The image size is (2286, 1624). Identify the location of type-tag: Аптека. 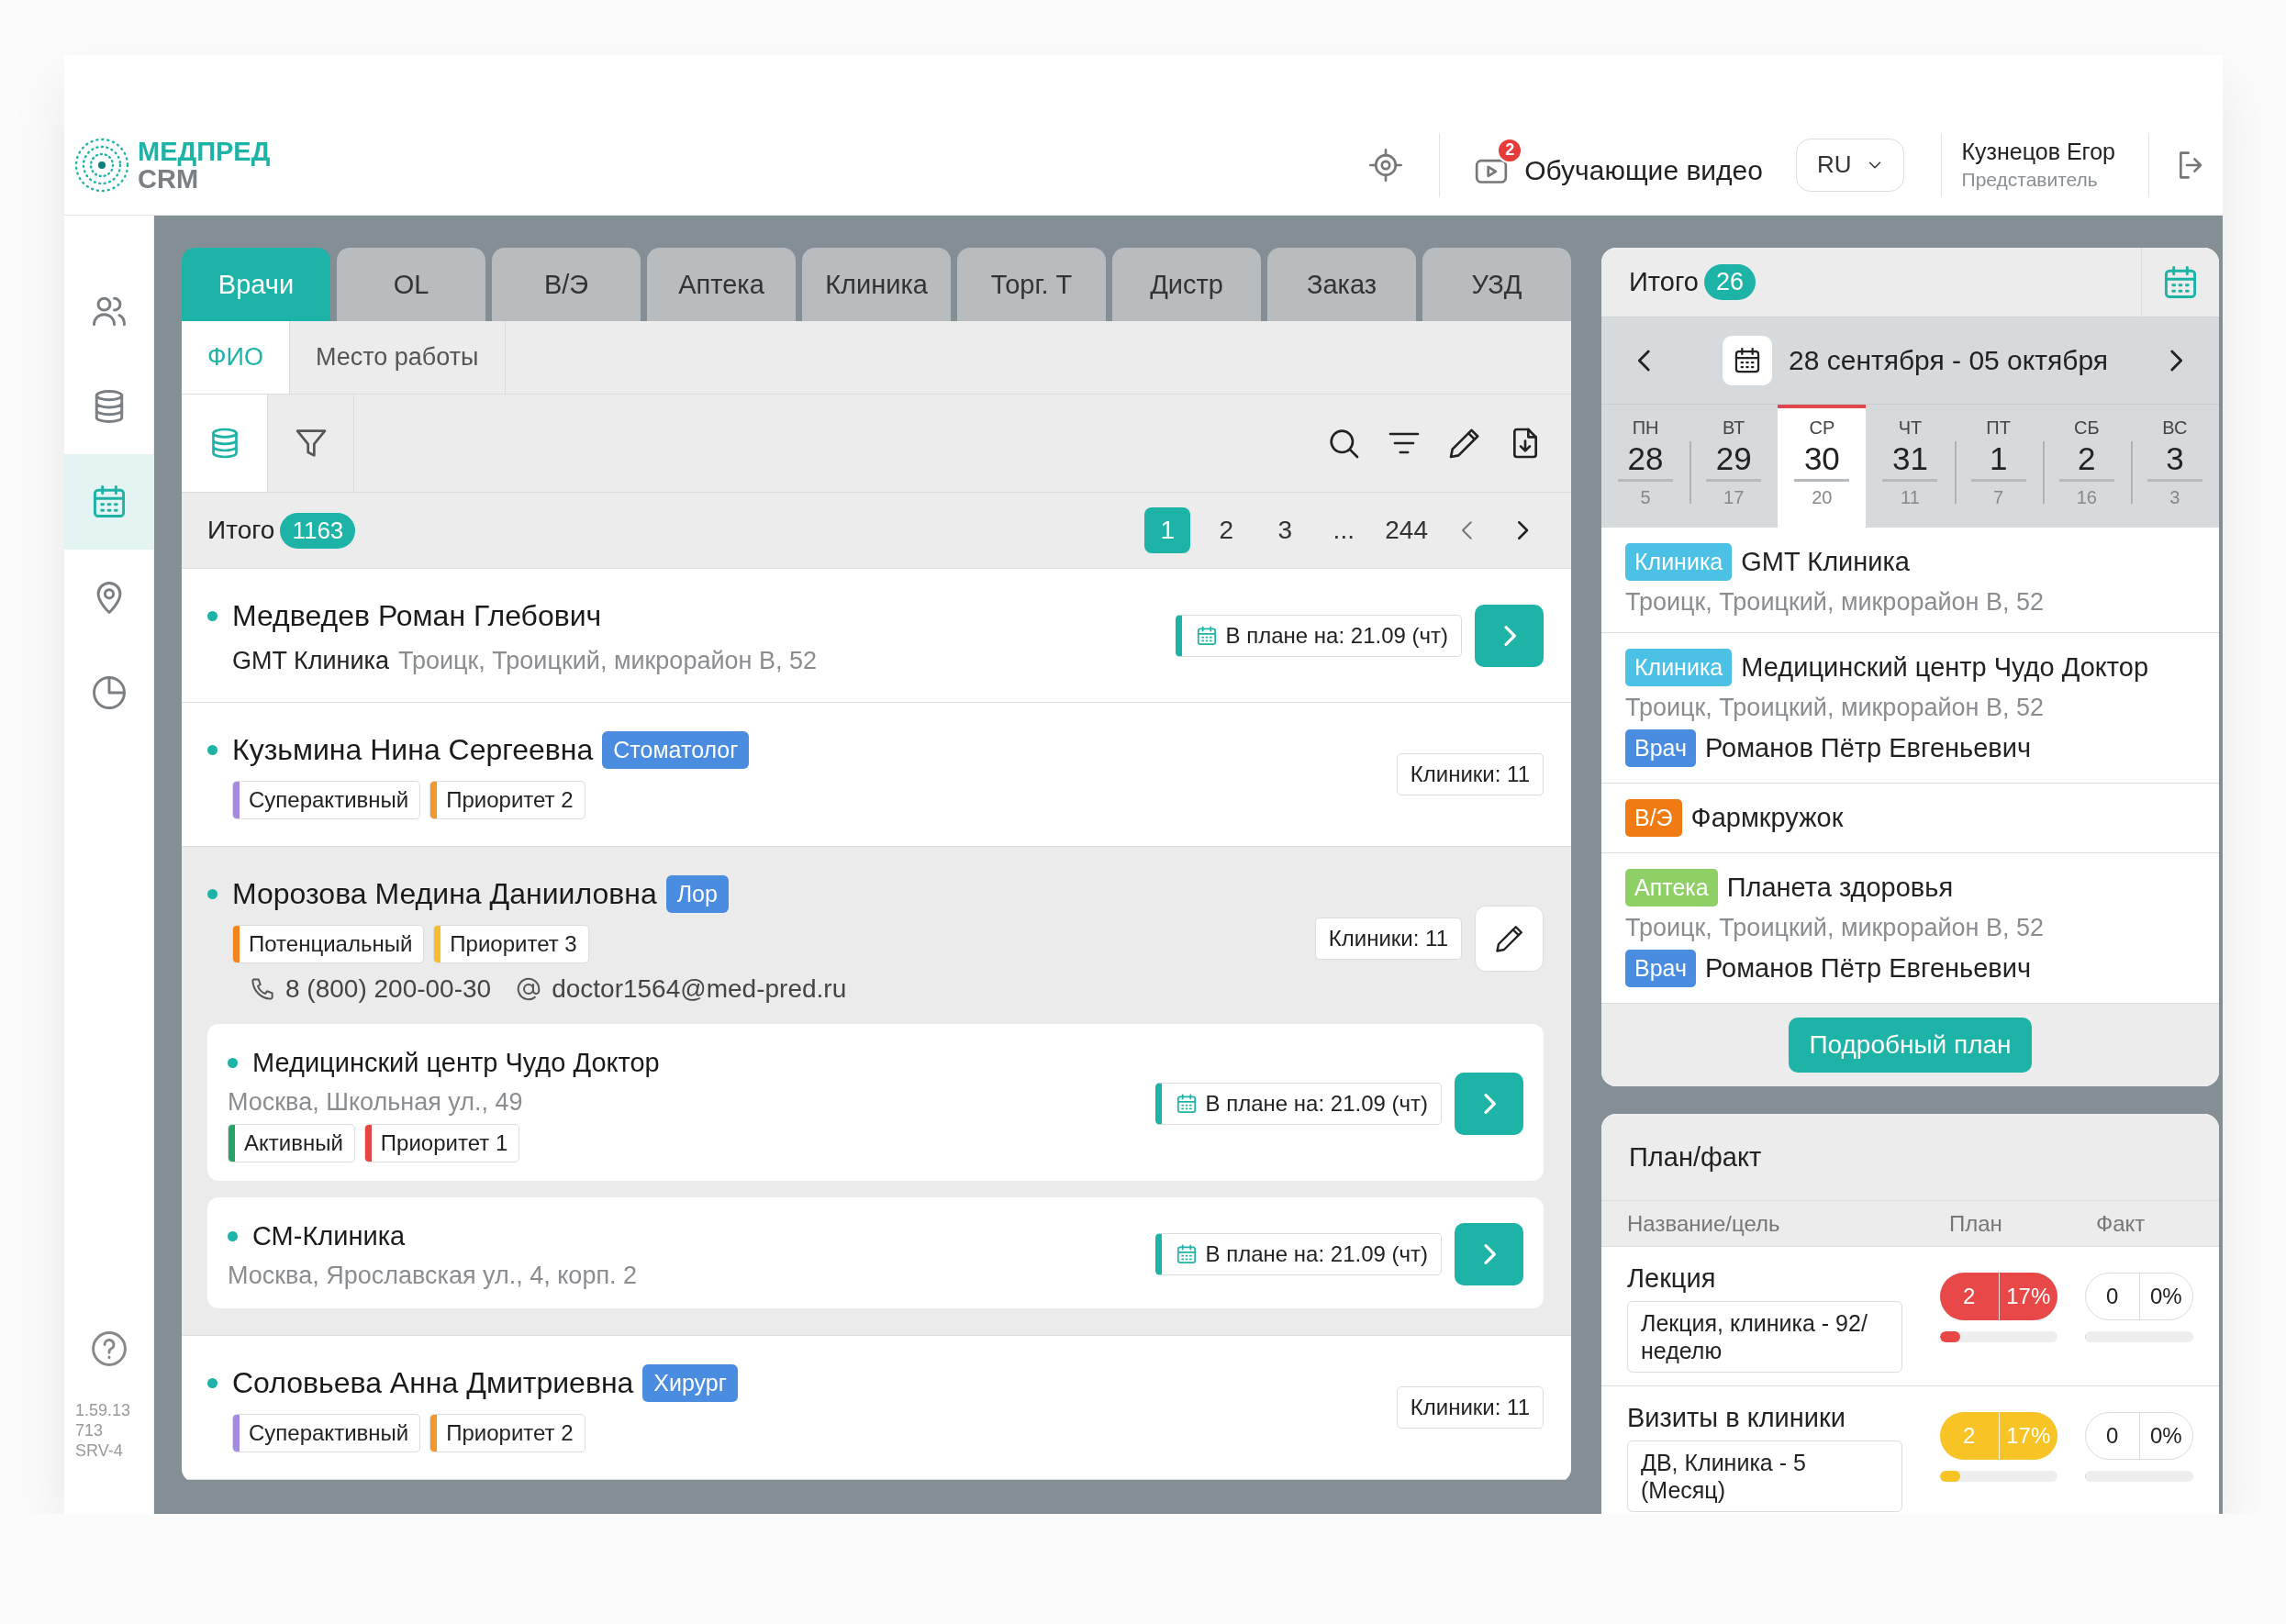
(1671, 888).